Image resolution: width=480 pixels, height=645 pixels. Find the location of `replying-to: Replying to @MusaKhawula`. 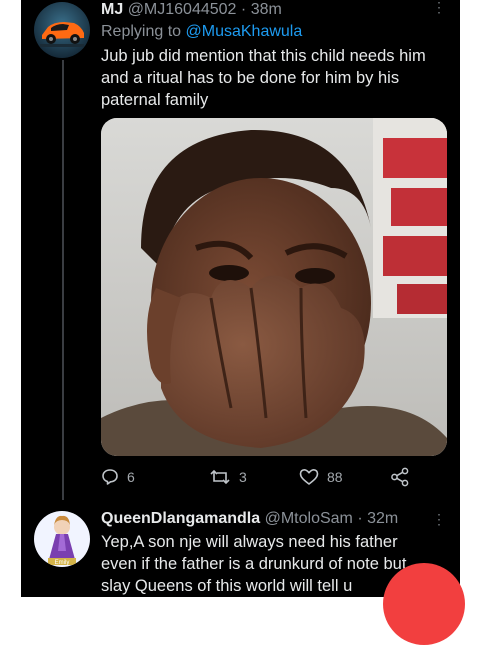

replying-to: Replying to @MusaKhawula is located at coordinates (201, 32).